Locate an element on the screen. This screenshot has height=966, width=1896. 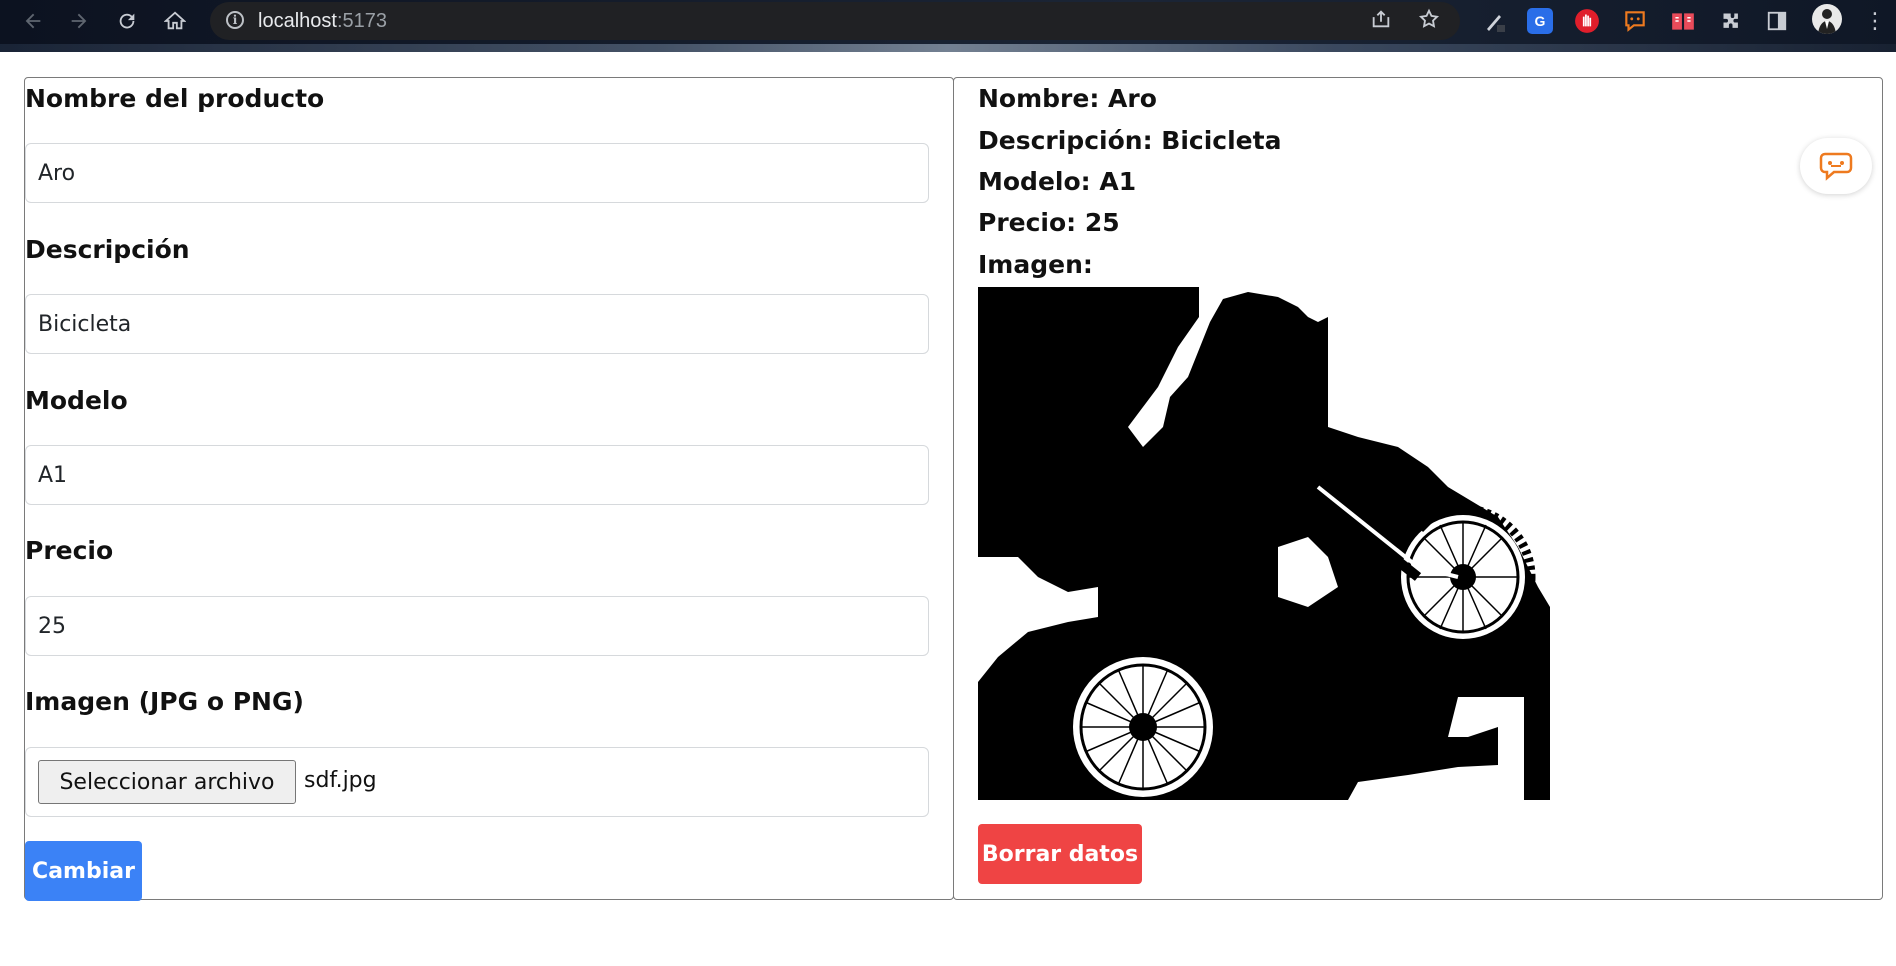
floating-chat-button is located at coordinates (1836, 166).